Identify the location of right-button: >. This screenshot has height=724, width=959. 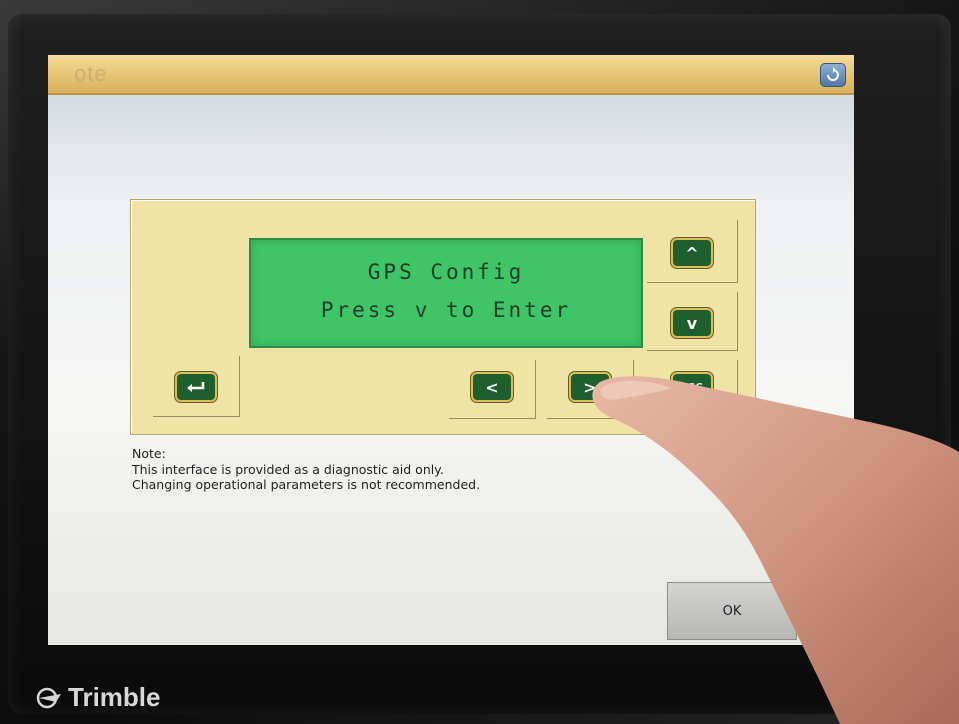
(590, 387).